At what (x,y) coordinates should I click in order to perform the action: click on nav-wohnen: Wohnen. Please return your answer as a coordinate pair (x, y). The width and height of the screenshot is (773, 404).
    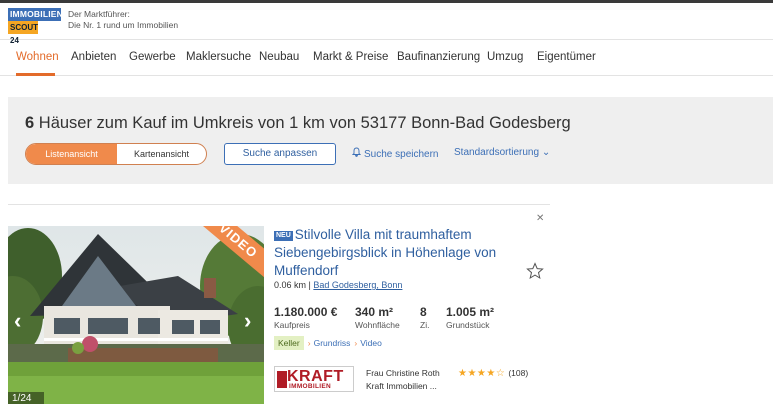
    Looking at the image, I should click on (37, 57).